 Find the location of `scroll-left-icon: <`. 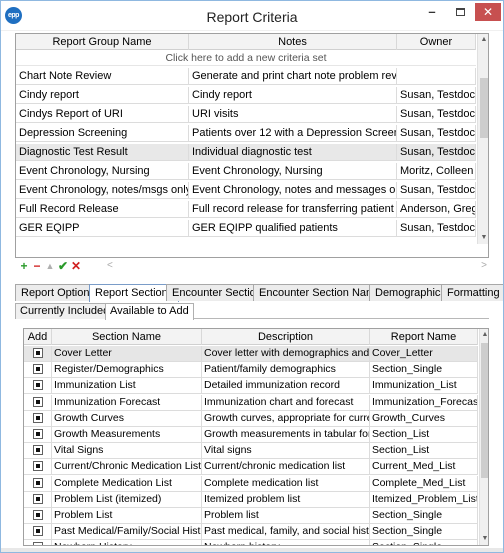

scroll-left-icon: < is located at coordinates (110, 265).